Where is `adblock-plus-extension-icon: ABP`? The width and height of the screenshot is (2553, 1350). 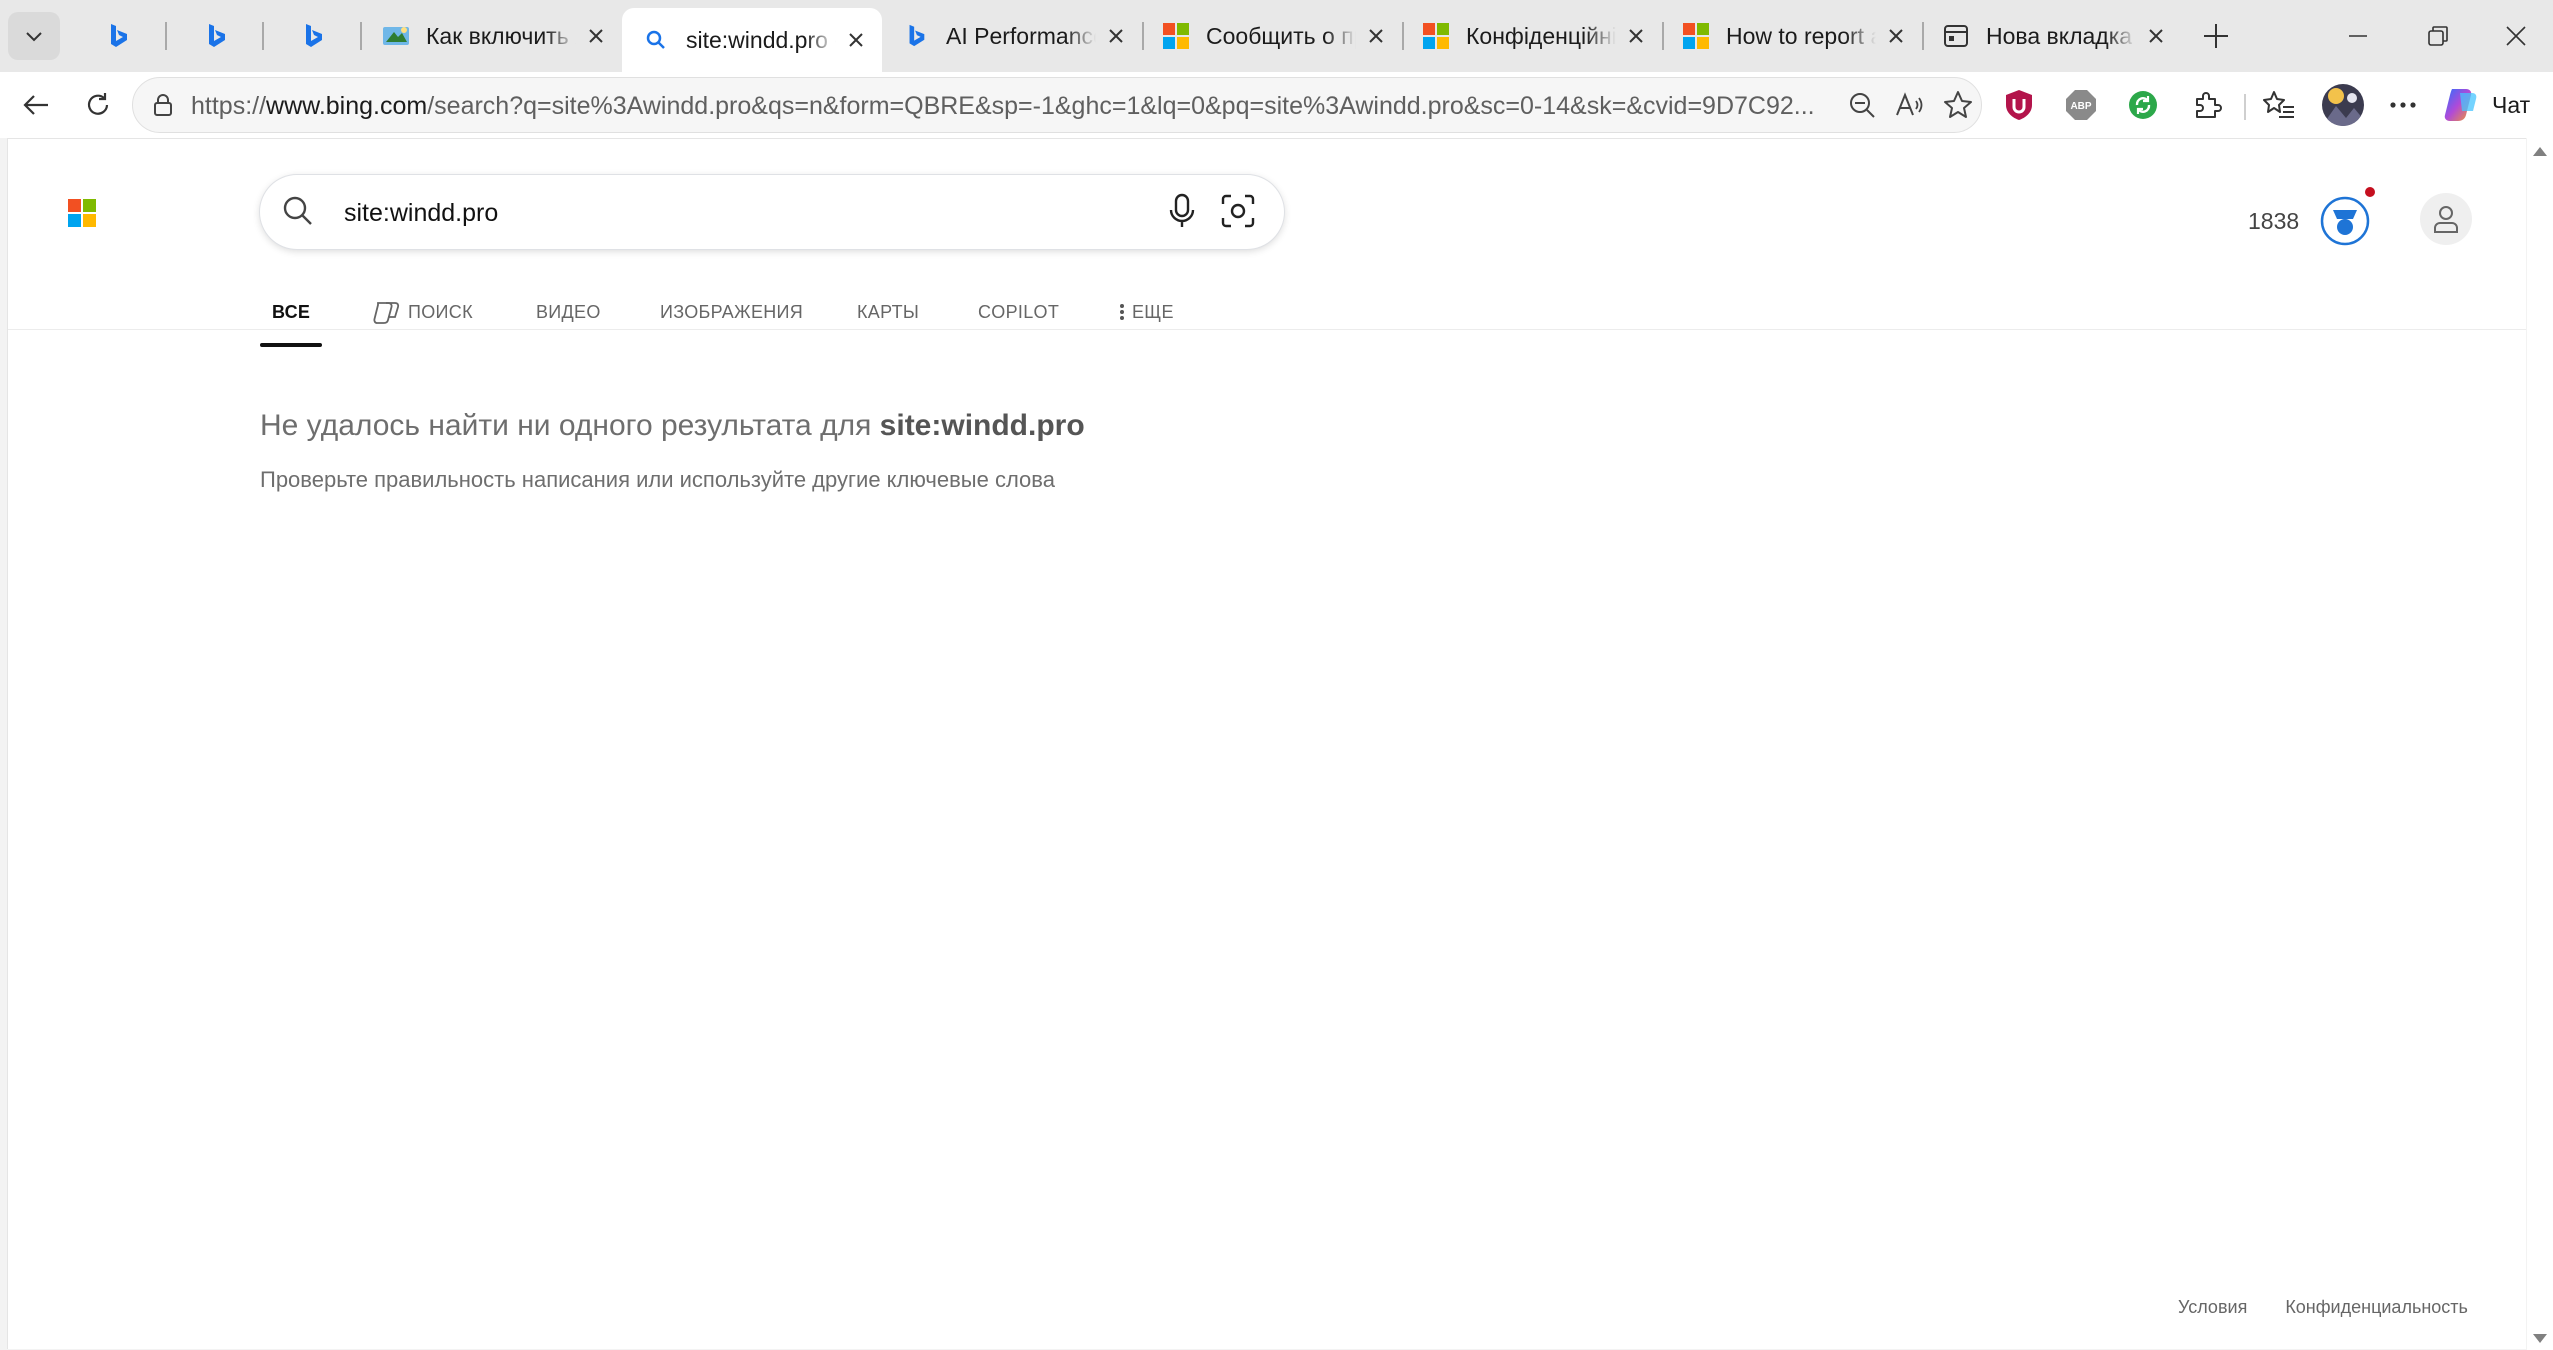
adblock-plus-extension-icon: ABP is located at coordinates (2081, 105).